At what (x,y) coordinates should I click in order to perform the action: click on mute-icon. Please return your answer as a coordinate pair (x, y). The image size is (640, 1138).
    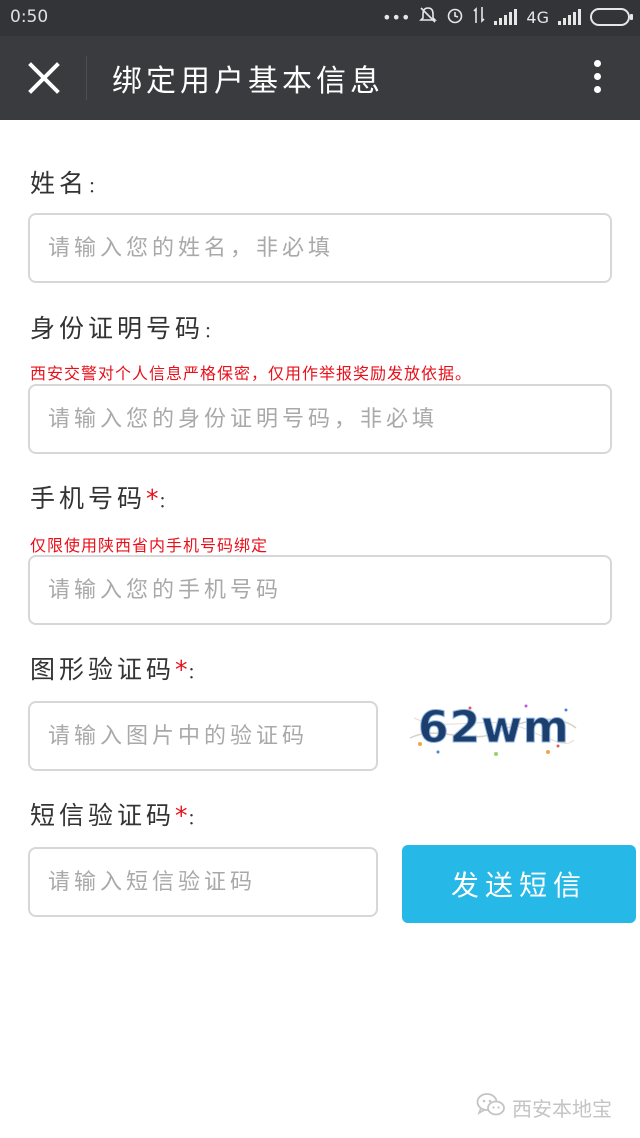
    Looking at the image, I should click on (428, 17).